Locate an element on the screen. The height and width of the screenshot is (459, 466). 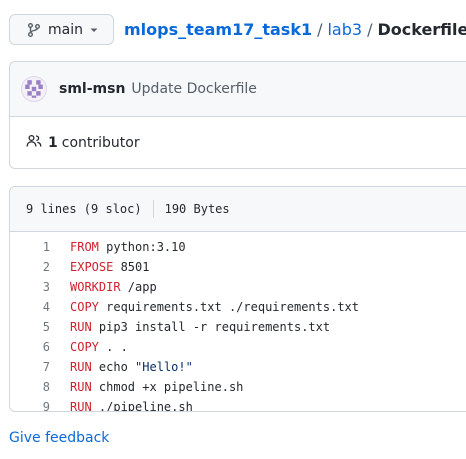
code-keyword: EXPOSE is located at coordinates (92, 267).